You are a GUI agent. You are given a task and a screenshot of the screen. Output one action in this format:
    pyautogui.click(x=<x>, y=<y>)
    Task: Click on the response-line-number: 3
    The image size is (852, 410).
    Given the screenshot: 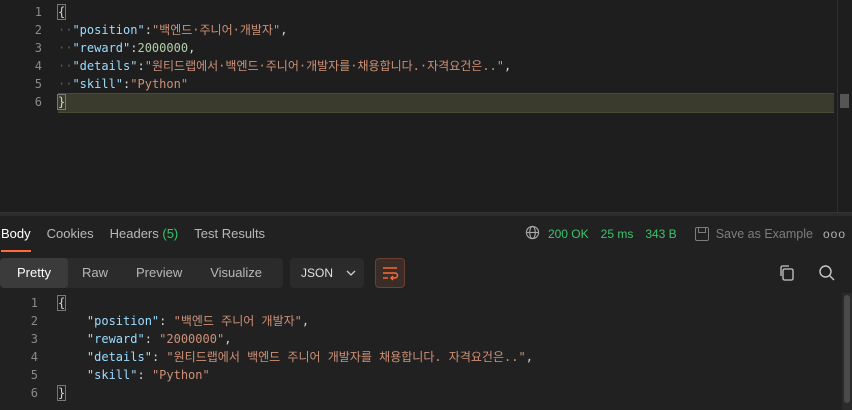 What is the action you would take?
    pyautogui.click(x=34, y=339)
    